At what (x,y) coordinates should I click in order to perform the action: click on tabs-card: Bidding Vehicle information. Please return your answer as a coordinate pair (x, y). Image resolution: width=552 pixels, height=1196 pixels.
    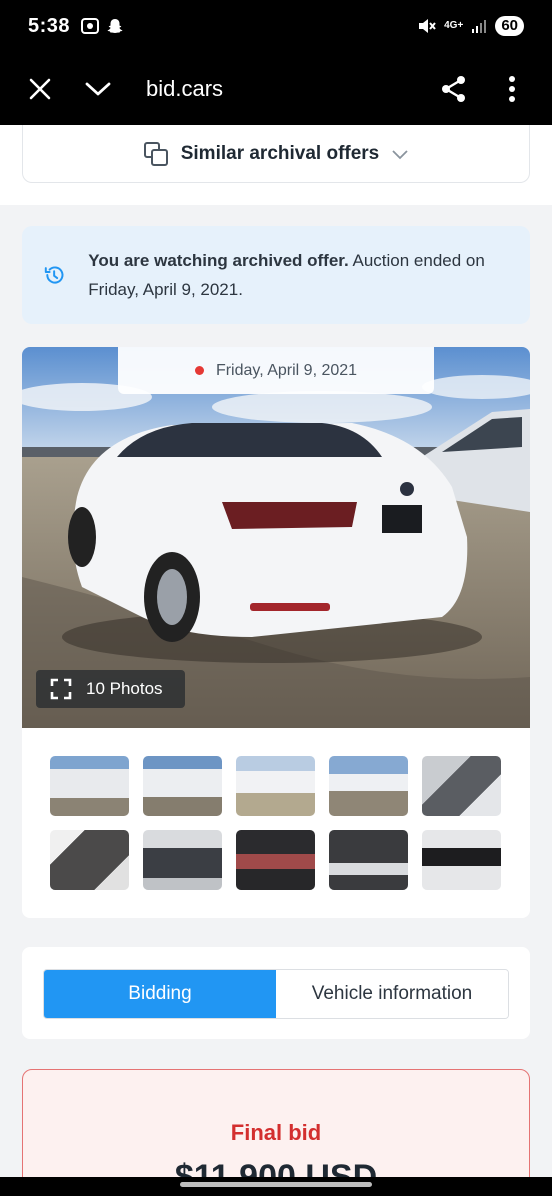
    Looking at the image, I should click on (276, 993).